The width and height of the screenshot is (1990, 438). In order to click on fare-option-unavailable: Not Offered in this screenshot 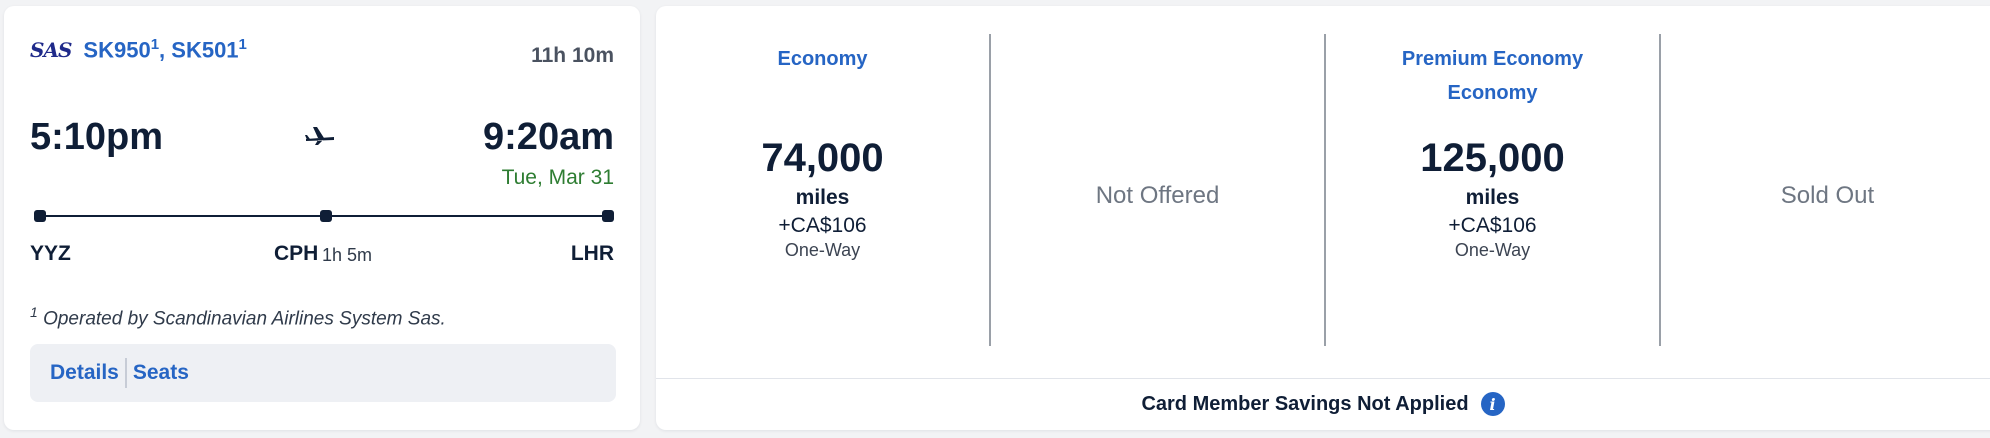, I will do `click(1157, 190)`.